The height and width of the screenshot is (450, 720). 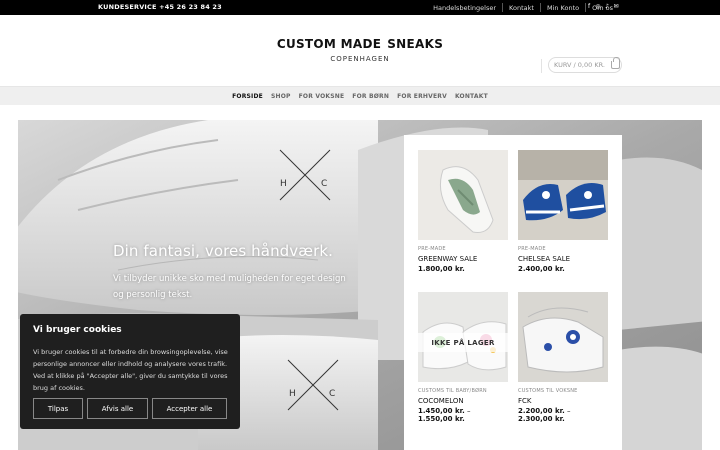 What do you see at coordinates (464, 8) in the screenshot?
I see `link-handelsbetingelser: Handelsbetingelser` at bounding box center [464, 8].